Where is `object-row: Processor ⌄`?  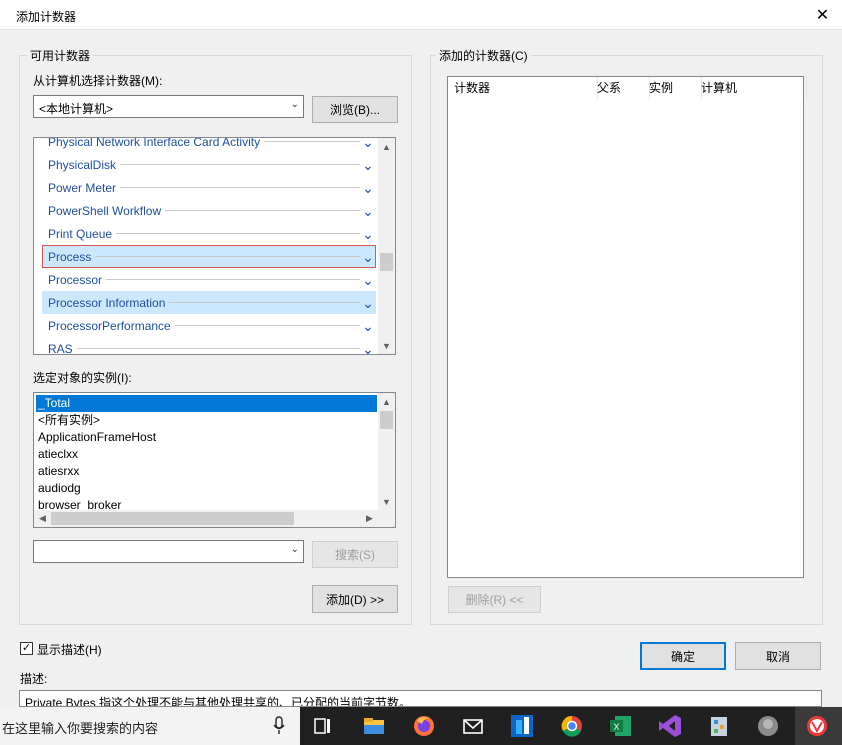
object-row: Processor ⌄ is located at coordinates (209, 279).